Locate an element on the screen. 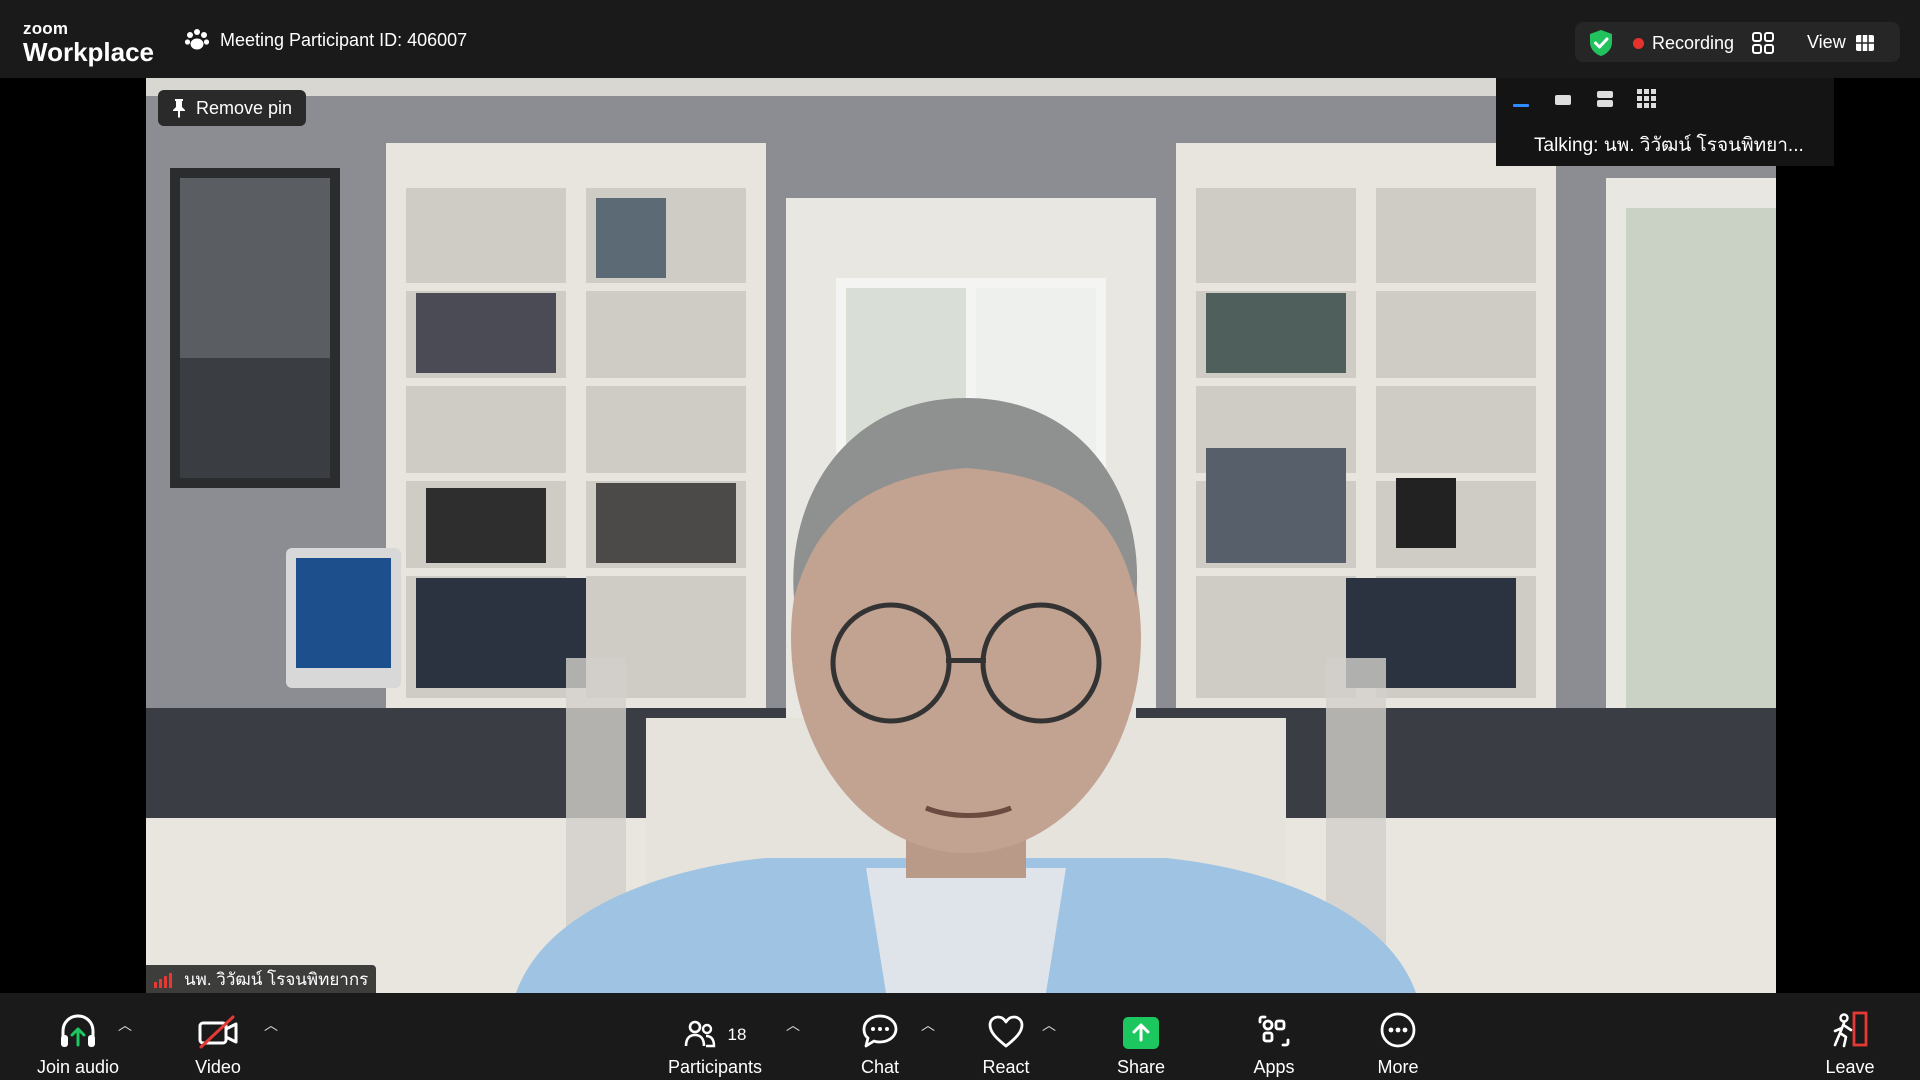 This screenshot has height=1080, width=1920. headphones-icon is located at coordinates (78, 1030).